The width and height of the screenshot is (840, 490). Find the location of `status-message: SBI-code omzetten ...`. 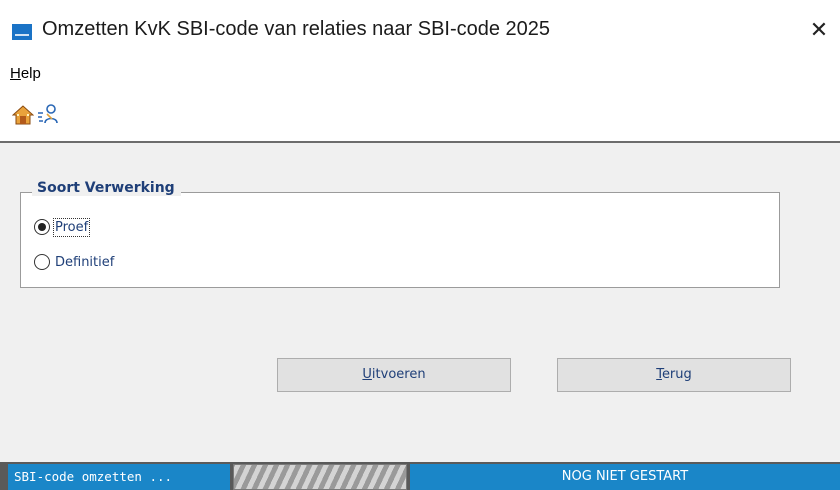

status-message: SBI-code omzetten ... is located at coordinates (119, 477).